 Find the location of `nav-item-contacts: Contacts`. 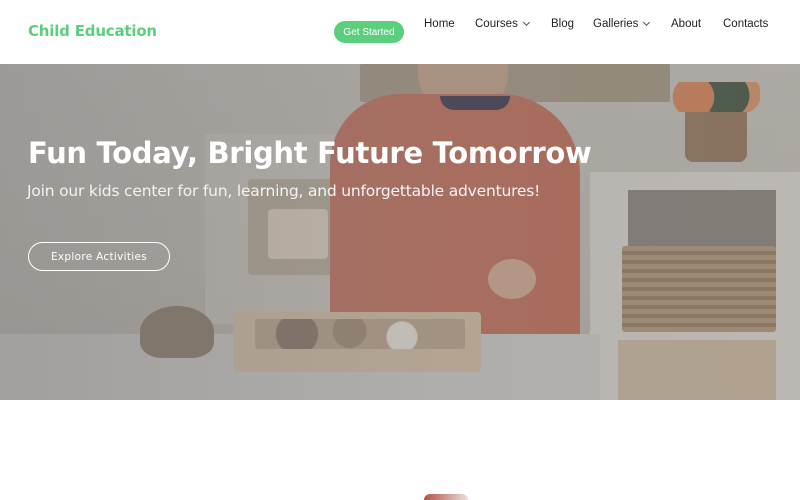

nav-item-contacts: Contacts is located at coordinates (745, 24).